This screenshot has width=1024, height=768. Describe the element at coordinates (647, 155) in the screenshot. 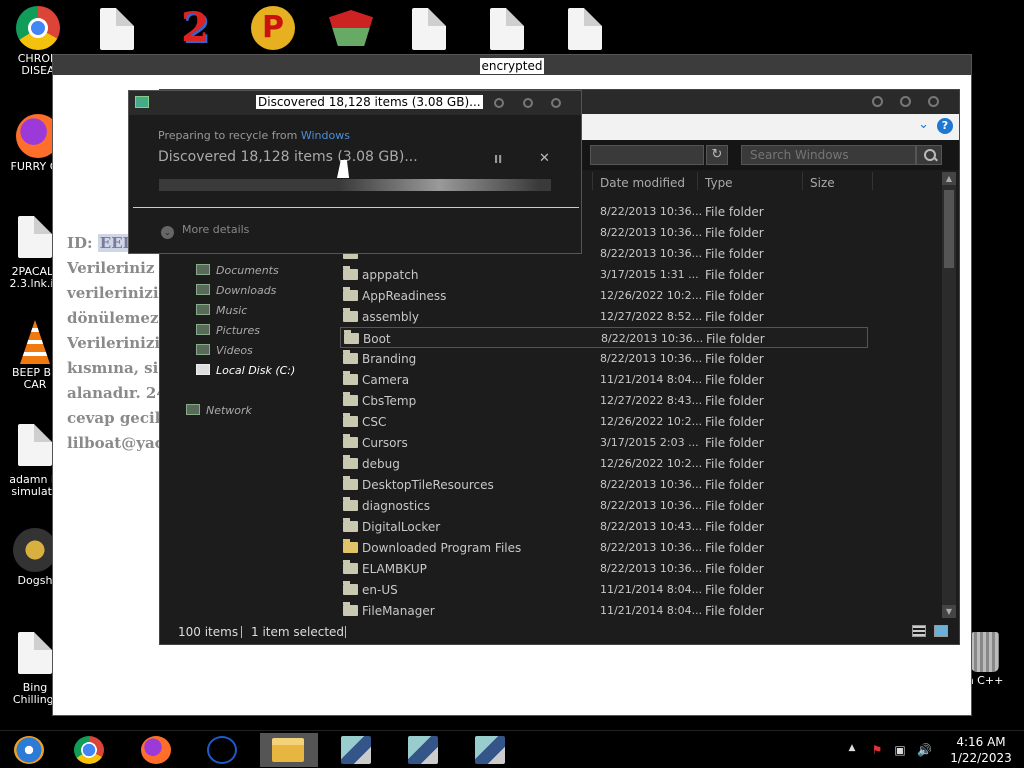

I see `address-field` at that location.